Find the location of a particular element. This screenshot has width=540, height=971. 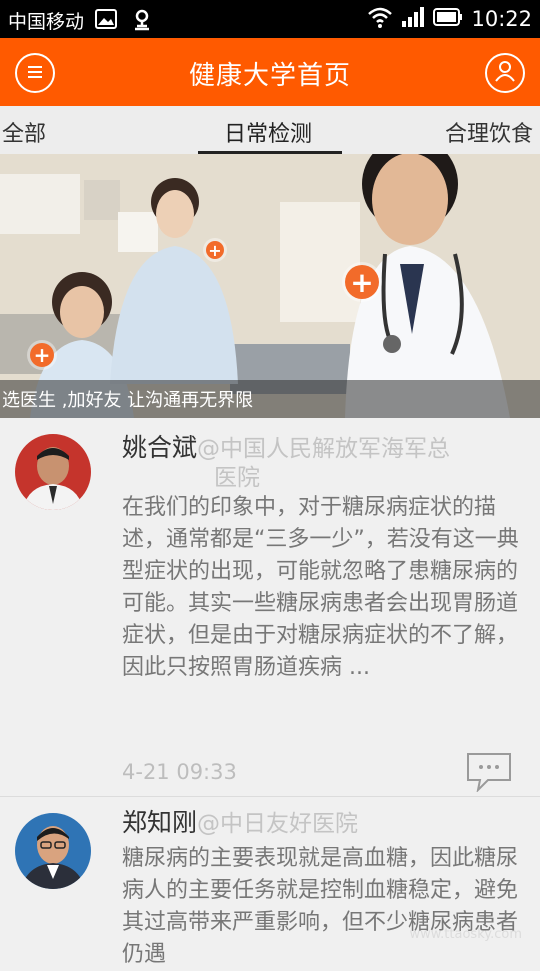

hospital-name: @中日友好医院 is located at coordinates (277, 824).